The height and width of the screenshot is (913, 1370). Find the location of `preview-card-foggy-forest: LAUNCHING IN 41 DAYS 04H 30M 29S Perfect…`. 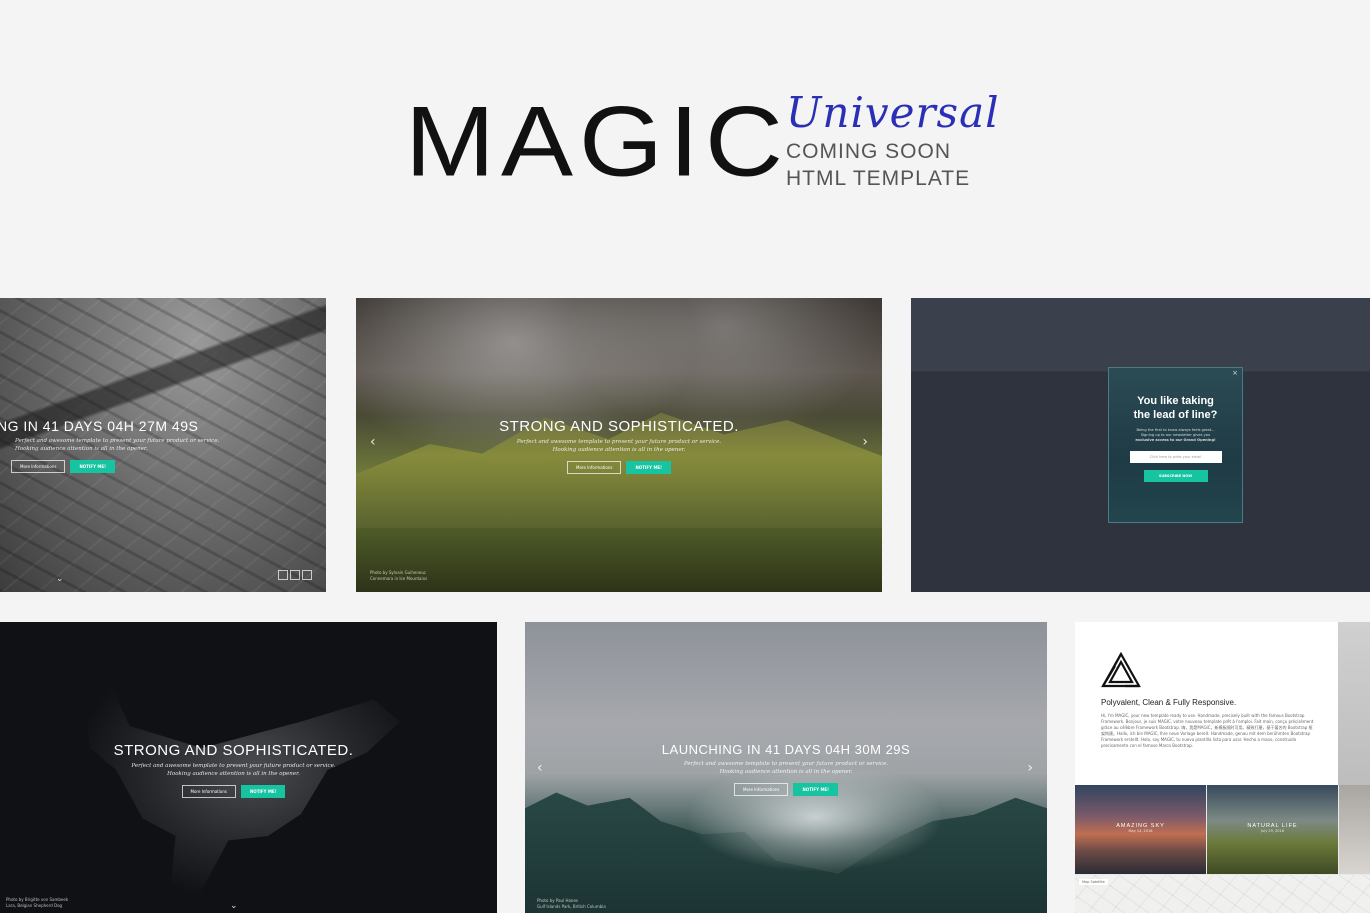

preview-card-foggy-forest: LAUNCHING IN 41 DAYS 04H 30M 29S Perfect… is located at coordinates (786, 767).